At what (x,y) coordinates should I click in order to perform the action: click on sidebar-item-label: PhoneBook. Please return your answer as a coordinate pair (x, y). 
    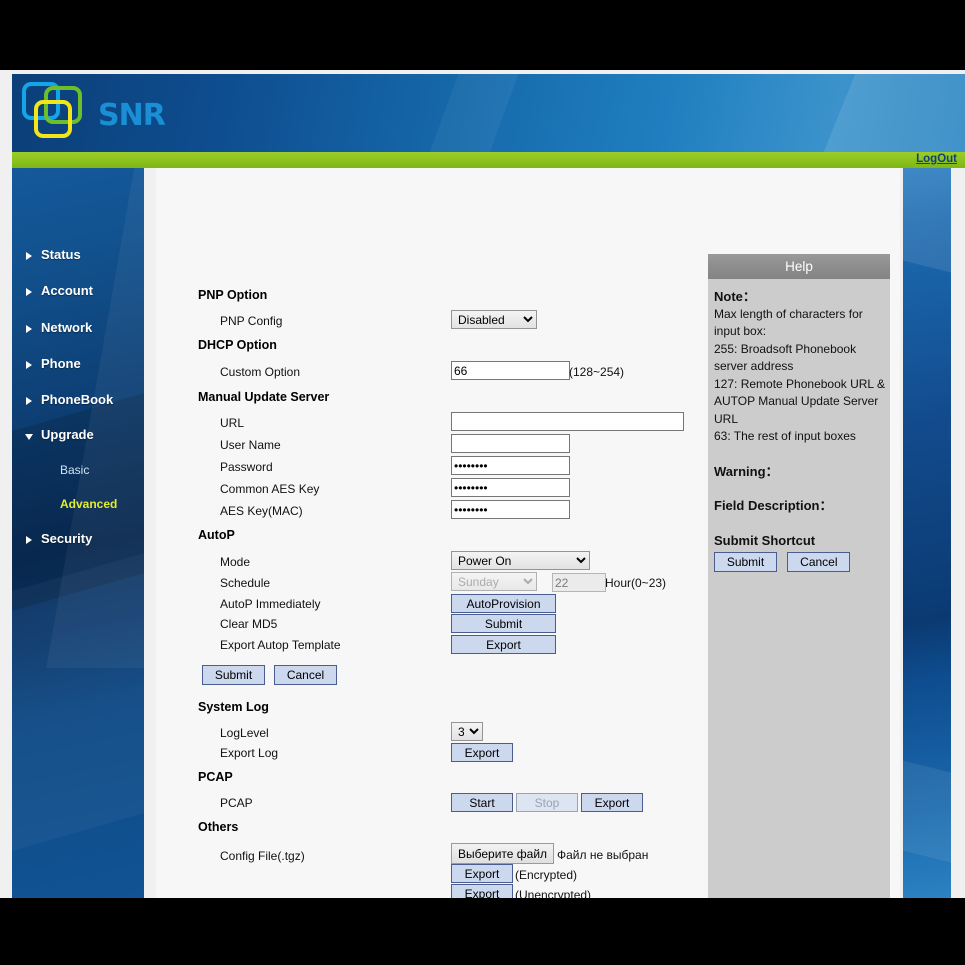
    Looking at the image, I should click on (77, 399).